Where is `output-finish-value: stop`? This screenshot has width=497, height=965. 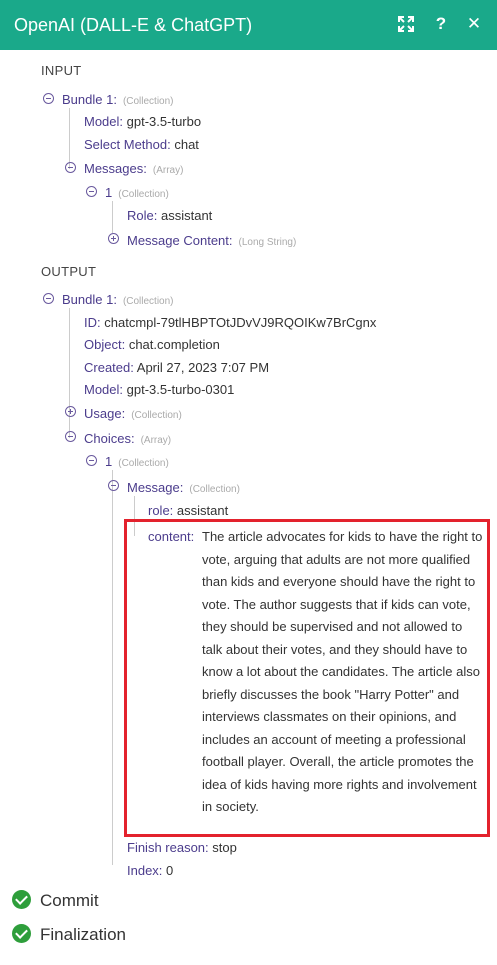
output-finish-value: stop is located at coordinates (224, 847).